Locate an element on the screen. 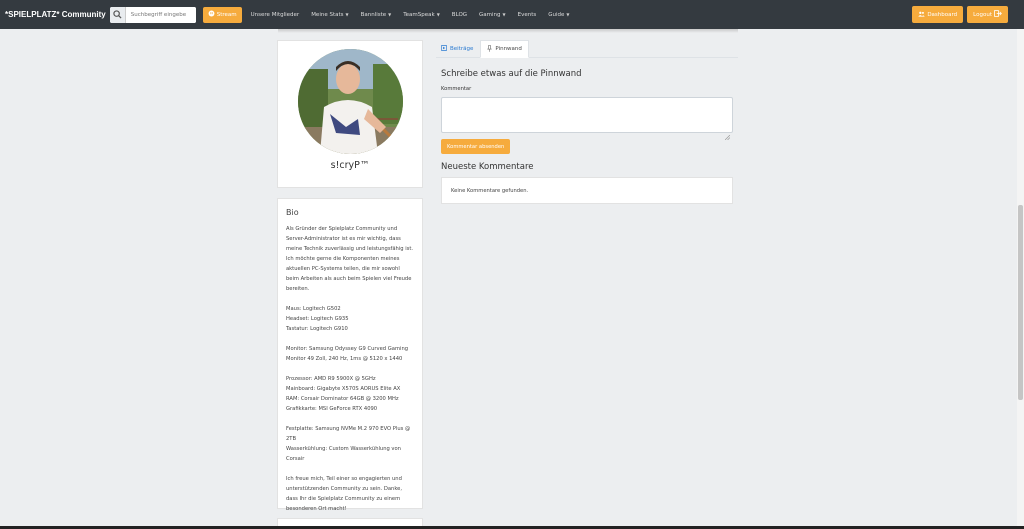 The image size is (1024, 529). dashboard-label: Dashboard is located at coordinates (942, 14).